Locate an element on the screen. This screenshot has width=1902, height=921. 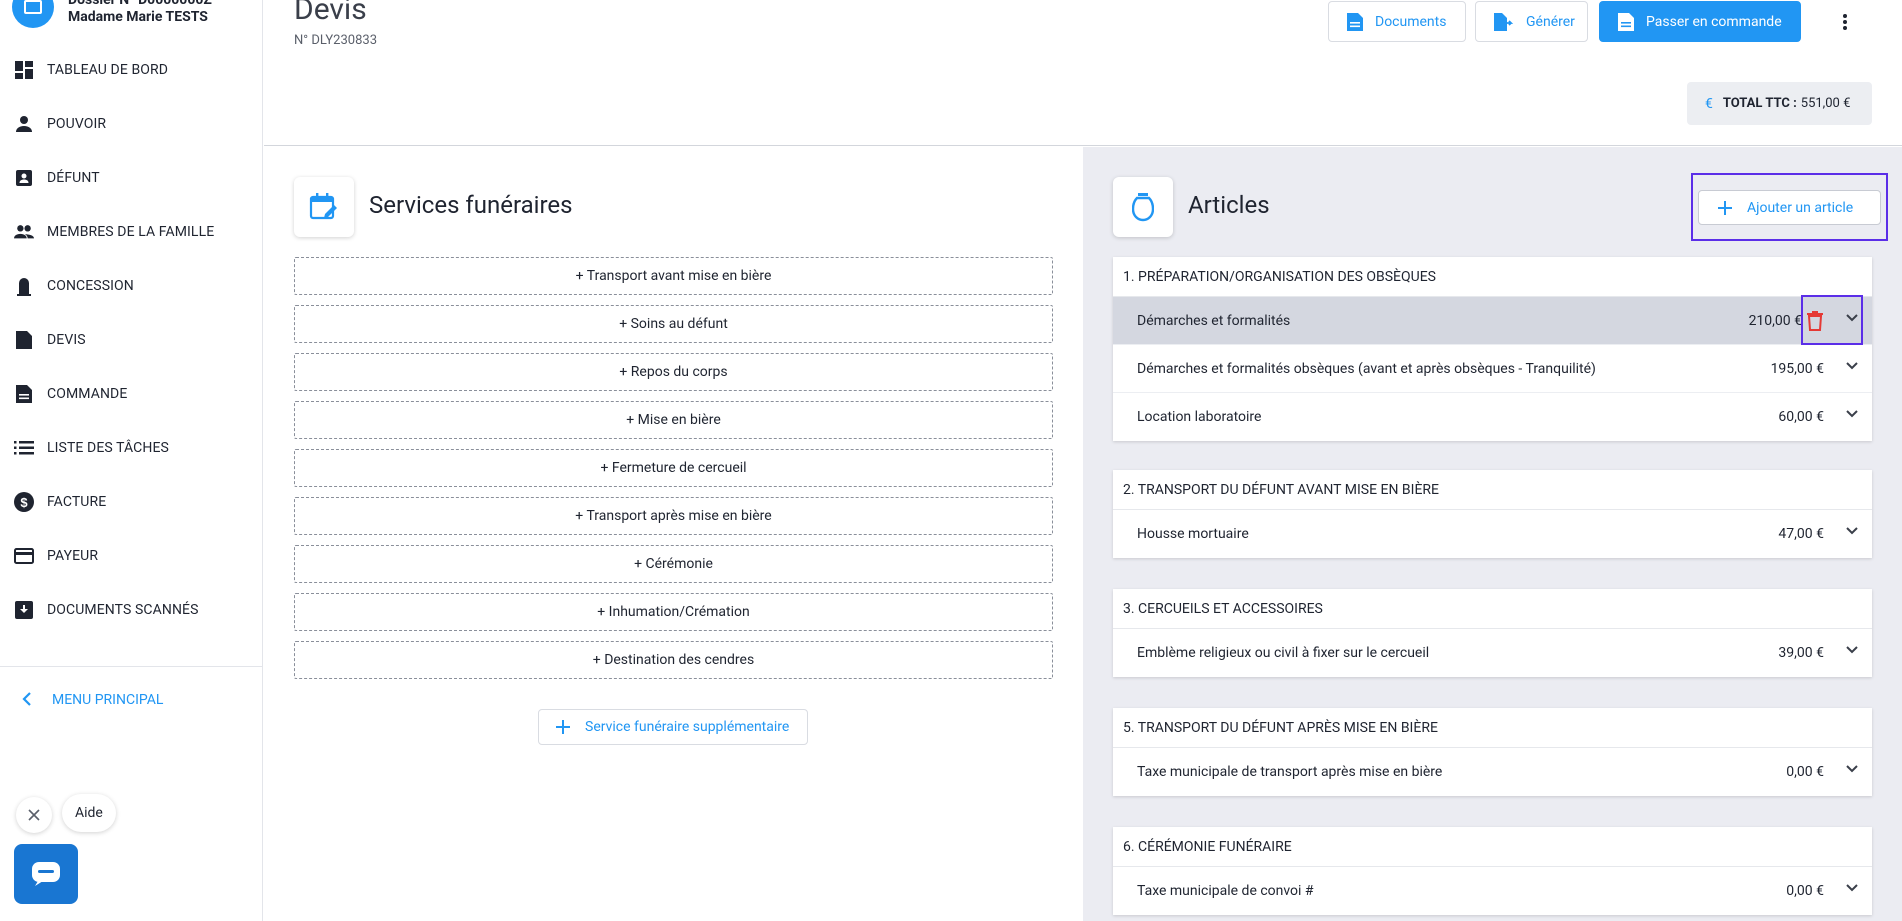
sidebar-item-documents-scannes: DOCUMENTS SCANNÉS is located at coordinates (131, 610).